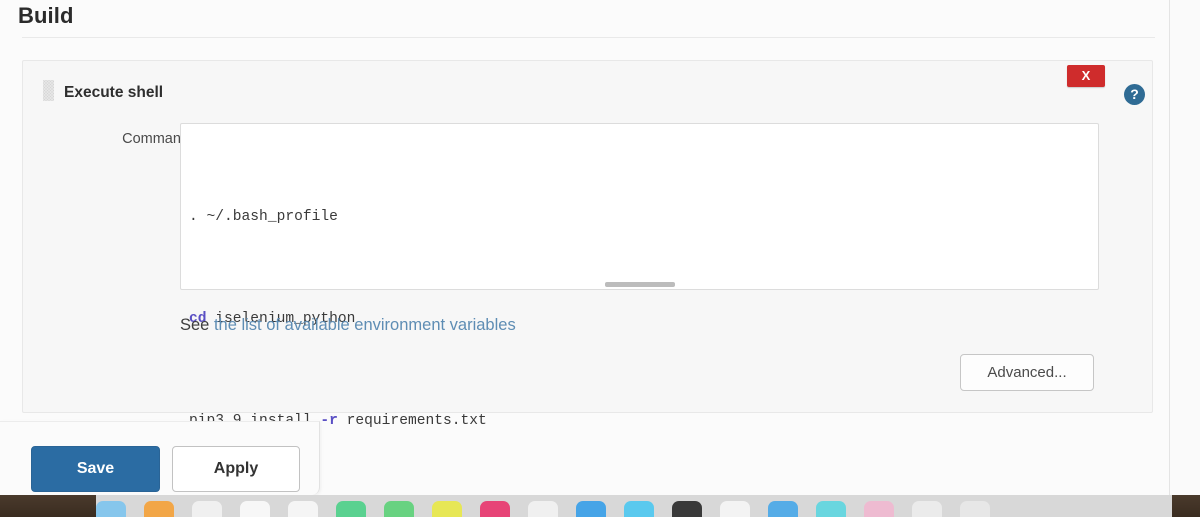 The height and width of the screenshot is (517, 1200). I want to click on macos-dock, so click(600, 506).